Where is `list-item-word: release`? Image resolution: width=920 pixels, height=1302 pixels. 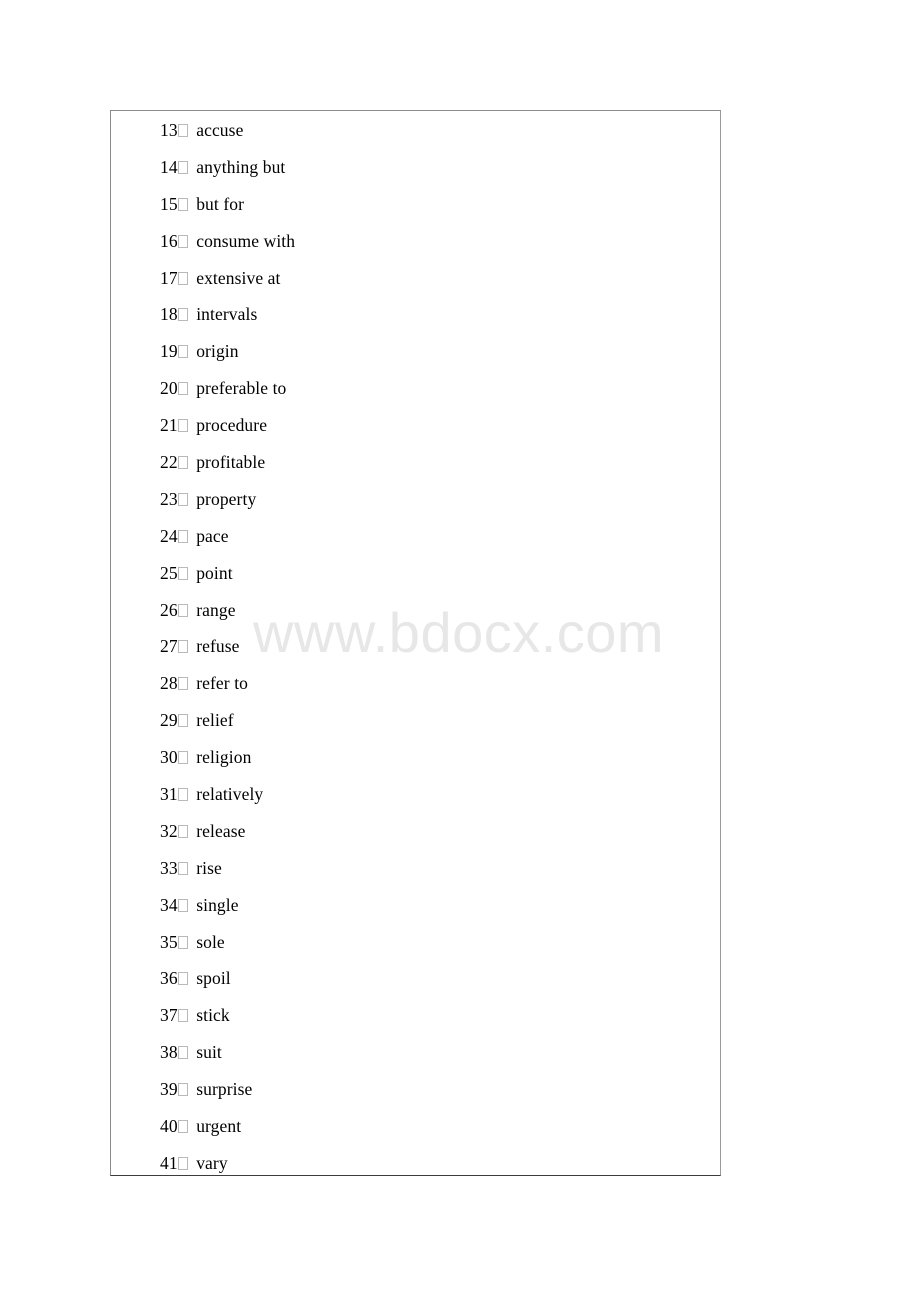 list-item-word: release is located at coordinates (221, 830).